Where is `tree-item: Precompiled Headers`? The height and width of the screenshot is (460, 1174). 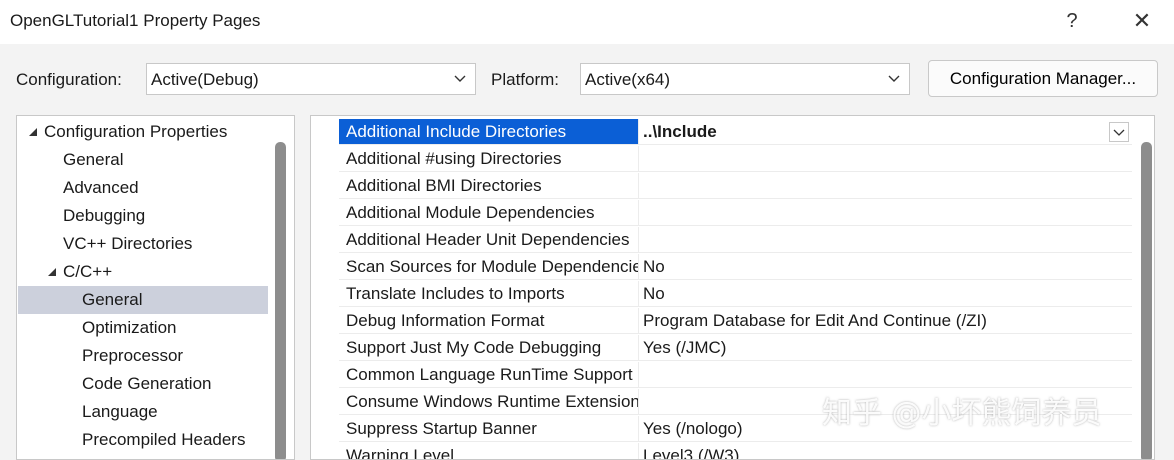
tree-item: Precompiled Headers is located at coordinates (143, 440).